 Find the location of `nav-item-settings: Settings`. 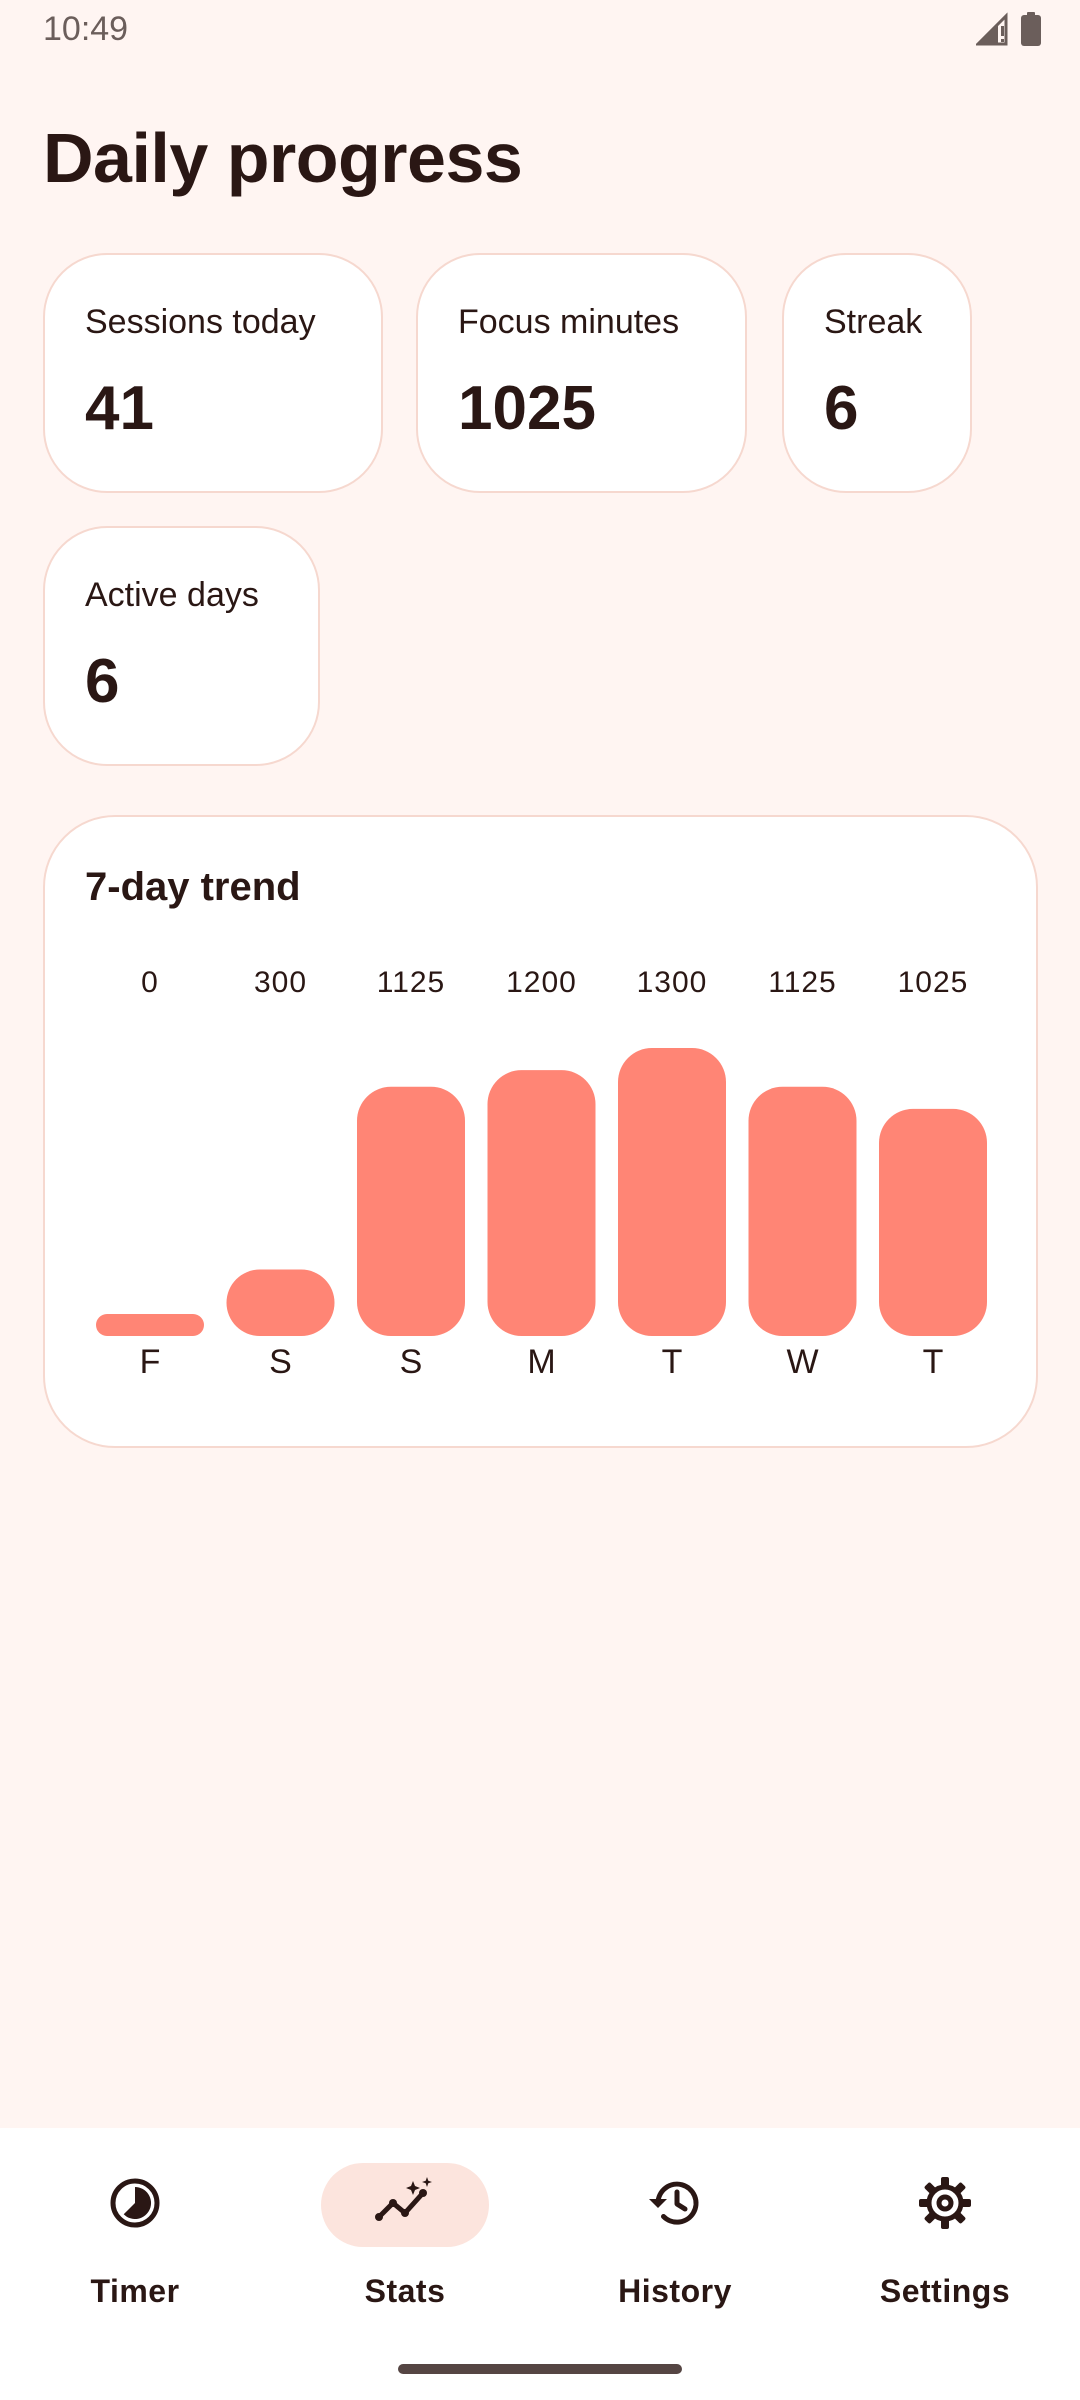

nav-item-settings: Settings is located at coordinates (945, 2253).